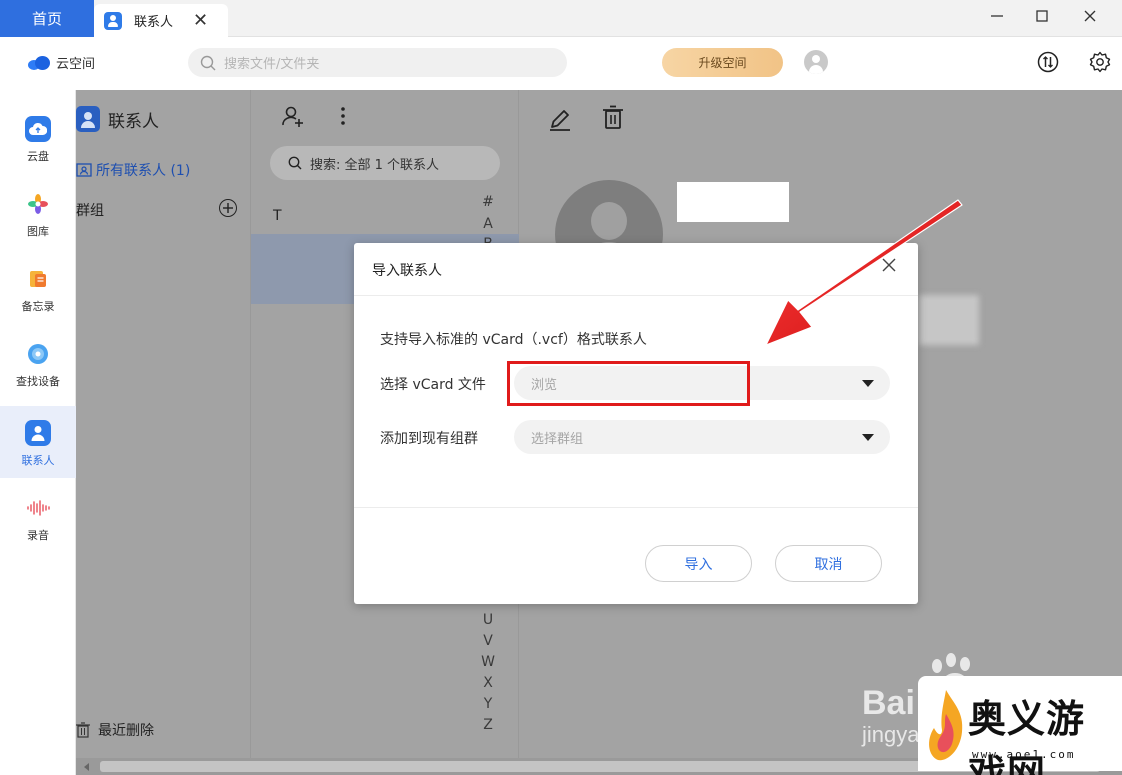 This screenshot has height=775, width=1122. Describe the element at coordinates (38, 156) in the screenshot. I see `nav-label: 云盘` at that location.